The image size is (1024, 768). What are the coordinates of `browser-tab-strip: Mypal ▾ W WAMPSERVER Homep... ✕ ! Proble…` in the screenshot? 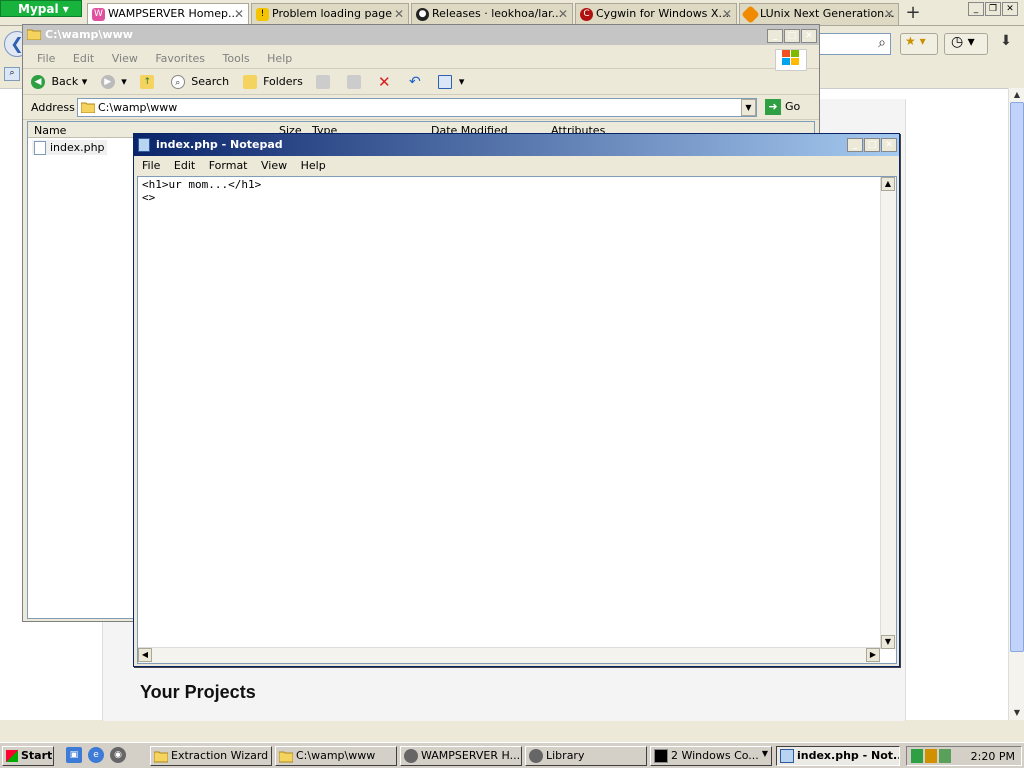 It's located at (512, 13).